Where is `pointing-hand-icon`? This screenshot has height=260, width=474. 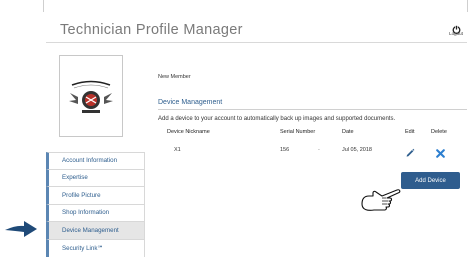
pointing-hand-icon is located at coordinates (381, 202).